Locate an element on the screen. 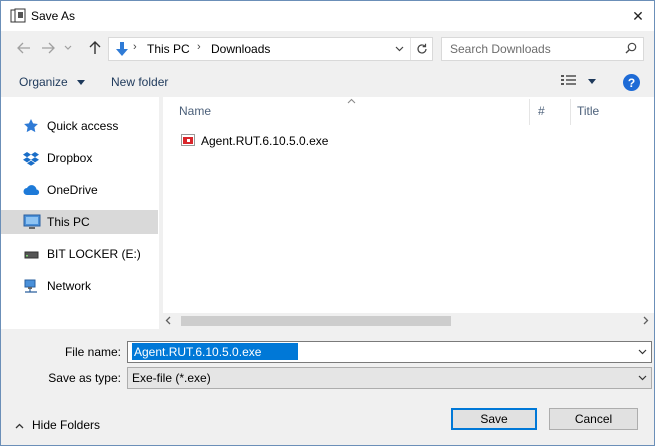 The height and width of the screenshot is (446, 655). save-button: Save is located at coordinates (494, 419).